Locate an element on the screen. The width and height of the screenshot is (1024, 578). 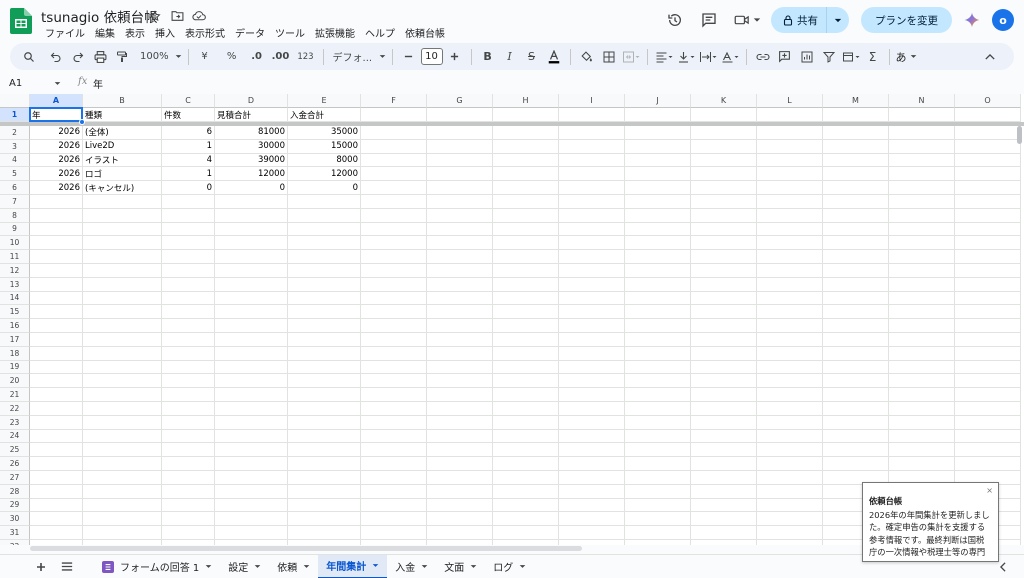
cell-i5 is located at coordinates (592, 174).